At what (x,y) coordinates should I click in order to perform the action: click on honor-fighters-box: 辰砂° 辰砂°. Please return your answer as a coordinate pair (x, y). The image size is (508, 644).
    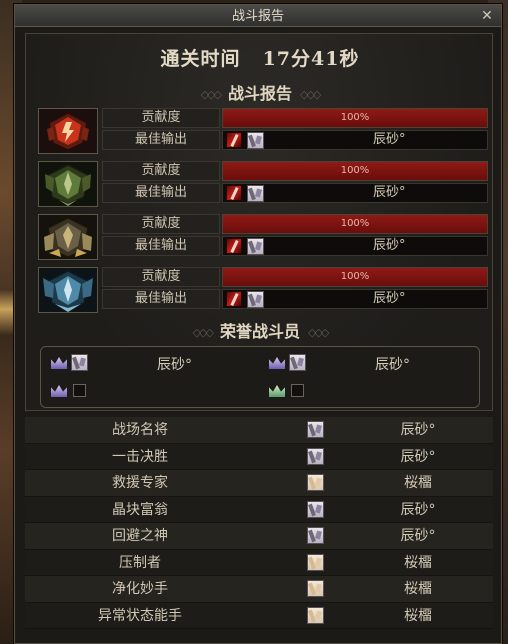
    Looking at the image, I should click on (260, 377).